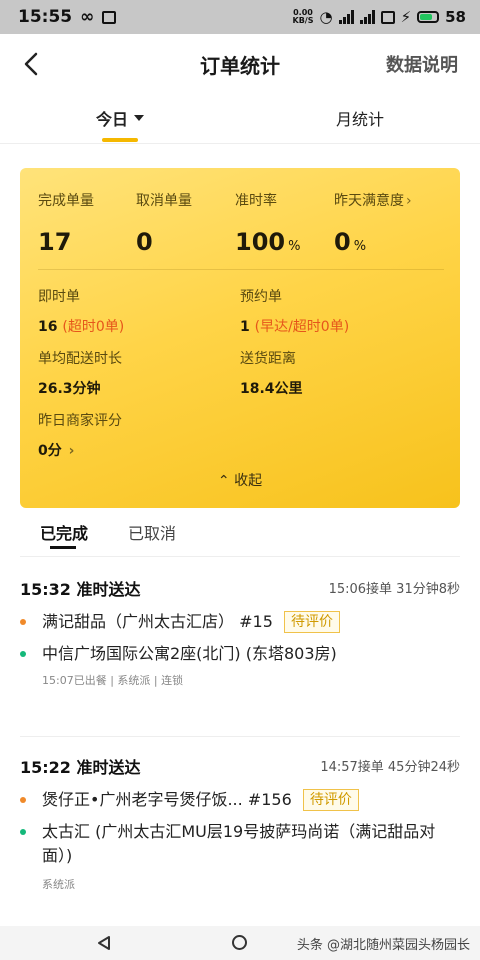  I want to click on battery-icon, so click(428, 17).